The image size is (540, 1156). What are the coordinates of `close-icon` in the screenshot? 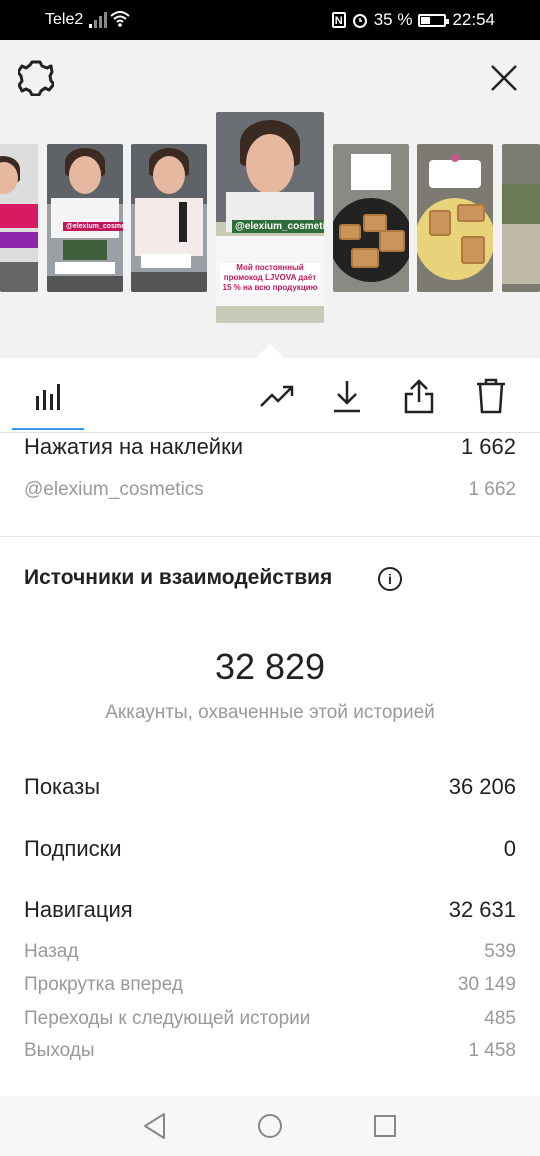 It's located at (504, 78).